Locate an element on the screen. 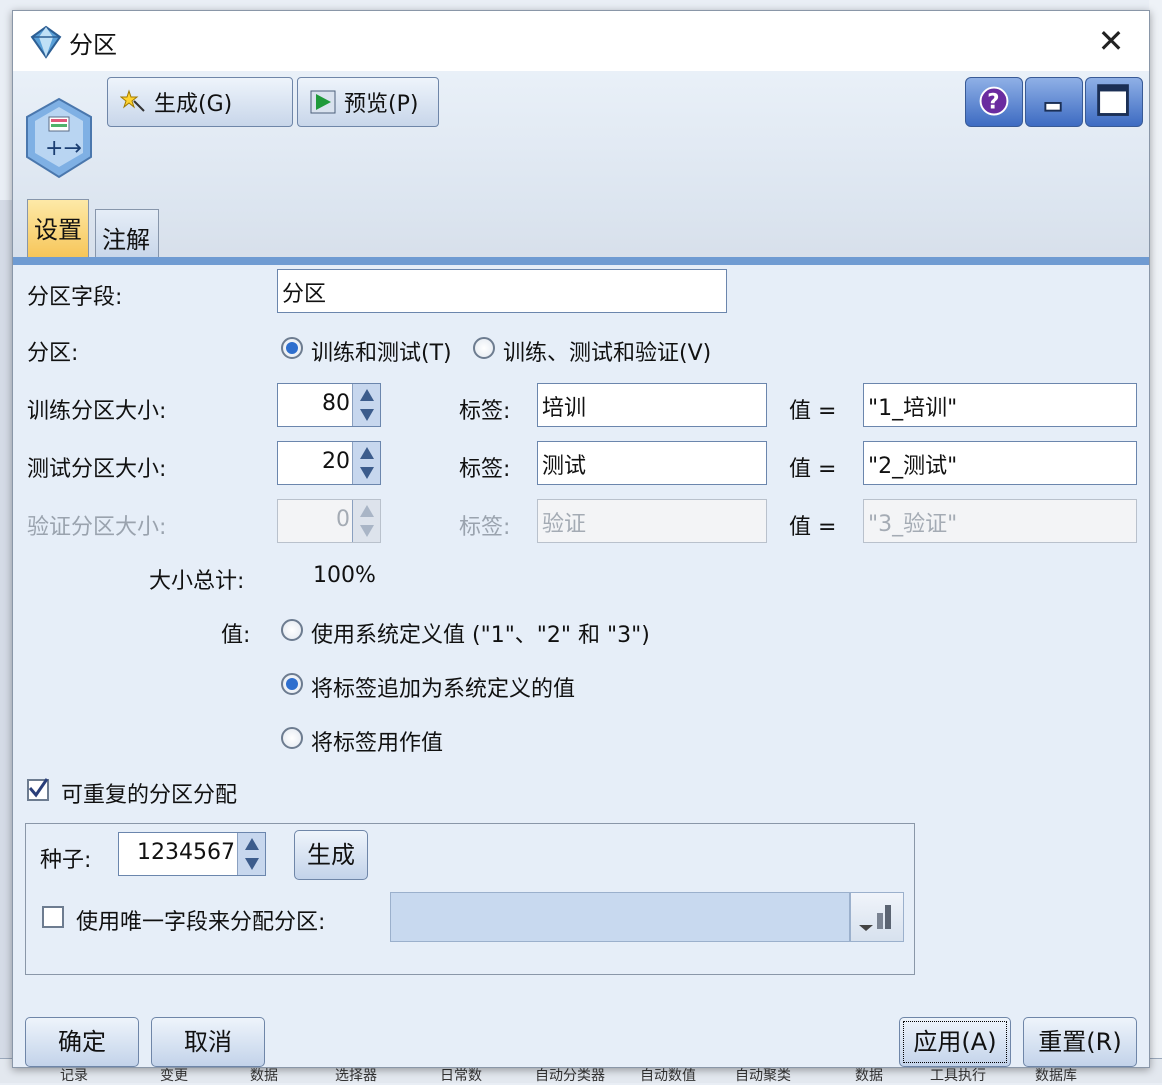  app-diamond-icon is located at coordinates (46, 42).